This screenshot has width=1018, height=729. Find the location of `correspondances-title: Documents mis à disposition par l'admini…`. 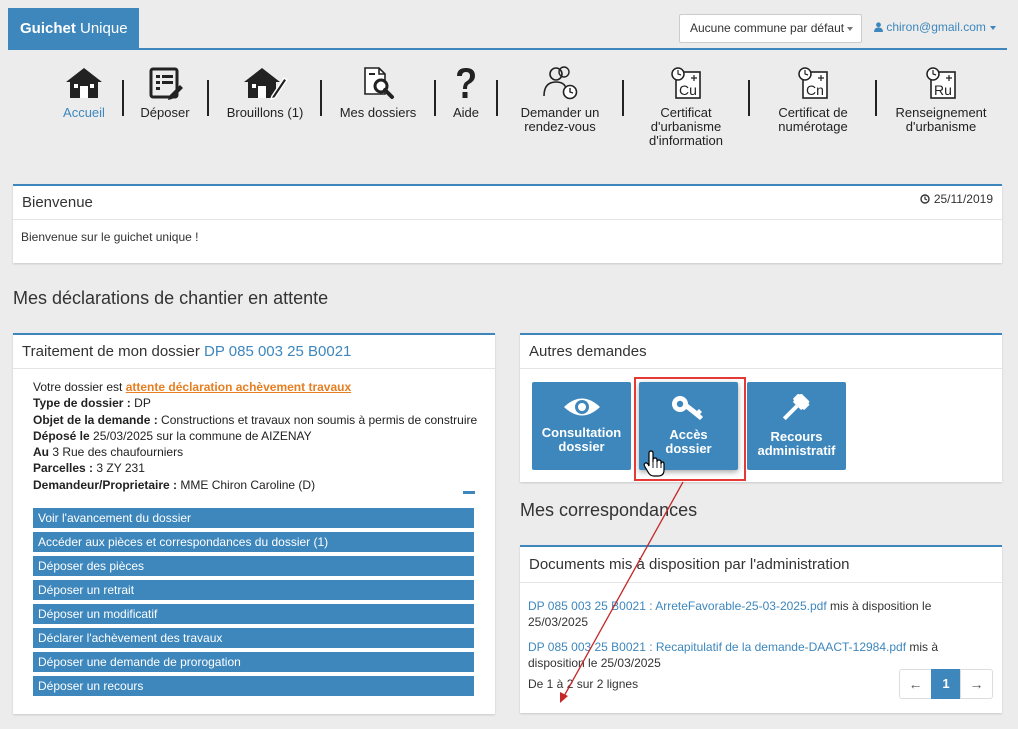

correspondances-title: Documents mis à disposition par l'admini… is located at coordinates (761, 565).